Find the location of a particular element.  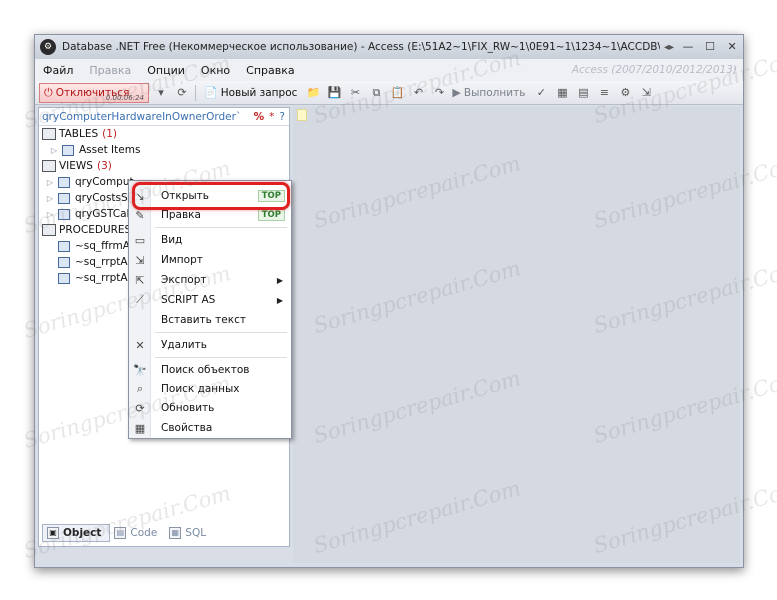

toolbar-separator is located at coordinates (195, 92).